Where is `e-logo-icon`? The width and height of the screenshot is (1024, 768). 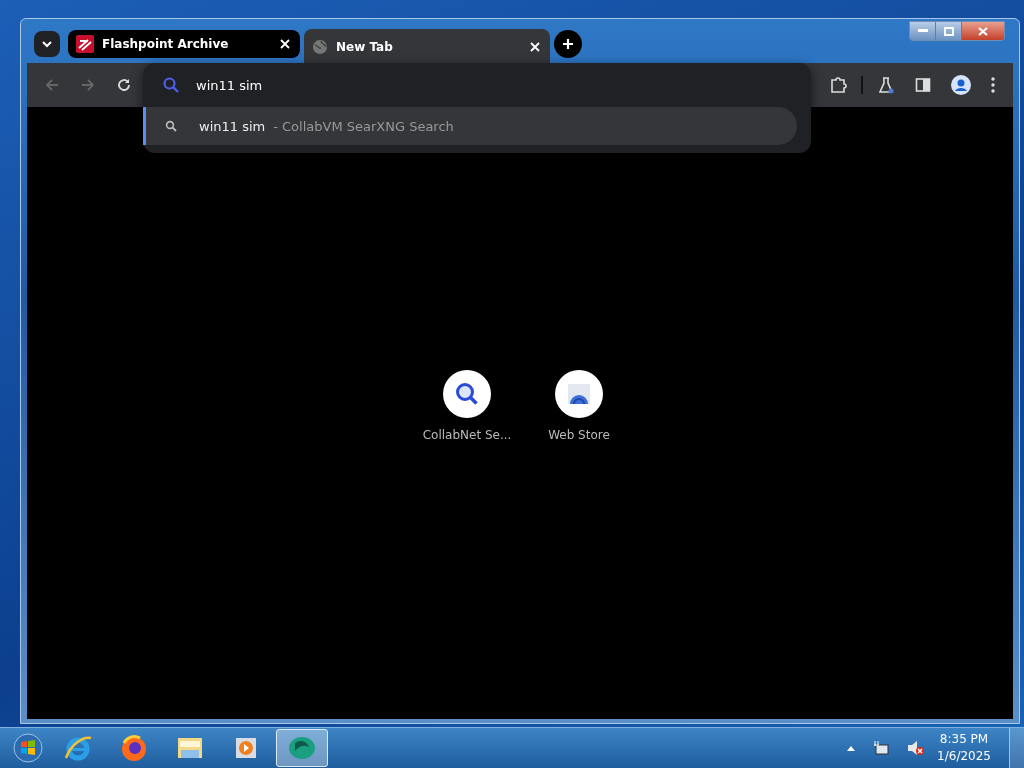
e-logo-icon is located at coordinates (78, 748).